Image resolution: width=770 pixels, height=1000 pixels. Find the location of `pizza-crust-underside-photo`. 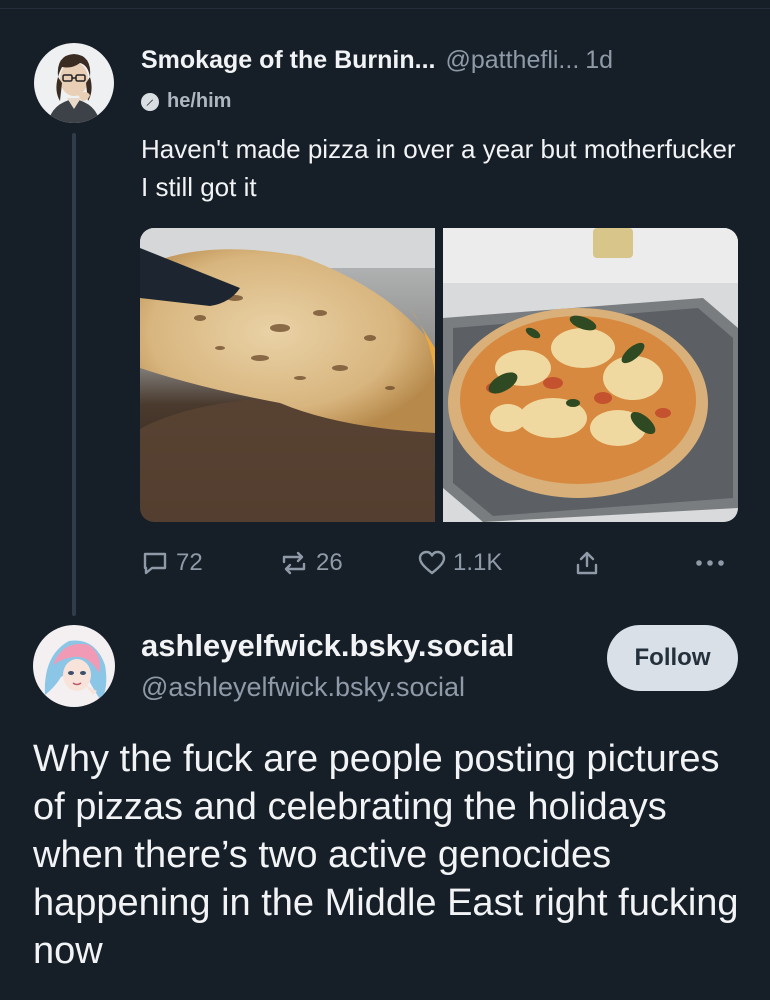

pizza-crust-underside-photo is located at coordinates (287, 375).